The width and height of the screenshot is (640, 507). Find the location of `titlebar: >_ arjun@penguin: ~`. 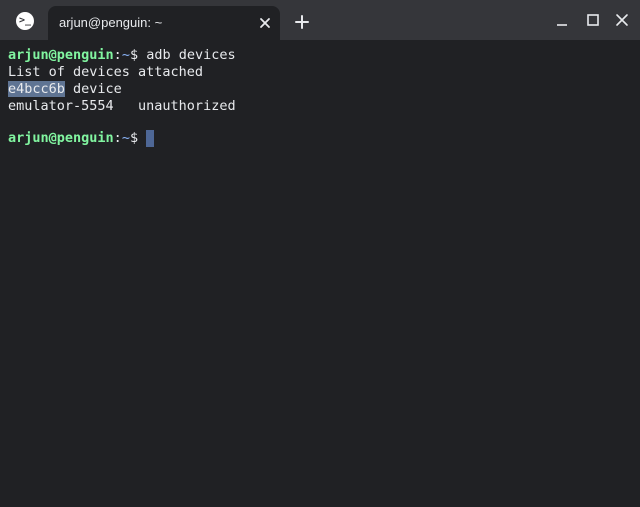

titlebar: >_ arjun@penguin: ~ is located at coordinates (320, 20).